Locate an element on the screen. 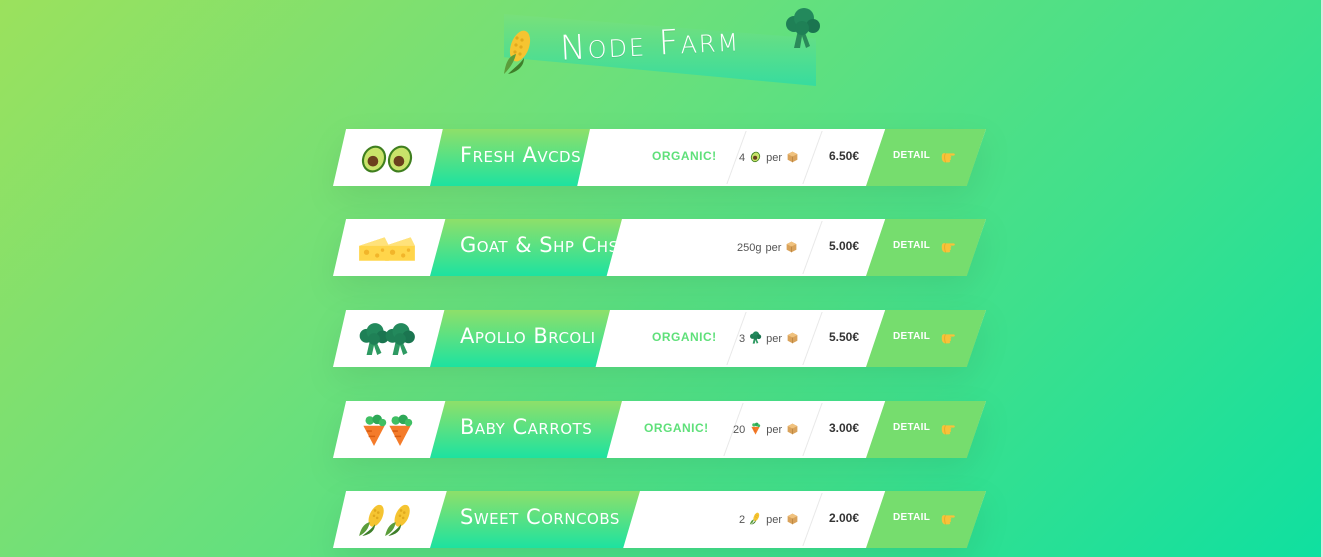  quantity-value: 3 is located at coordinates (742, 339).